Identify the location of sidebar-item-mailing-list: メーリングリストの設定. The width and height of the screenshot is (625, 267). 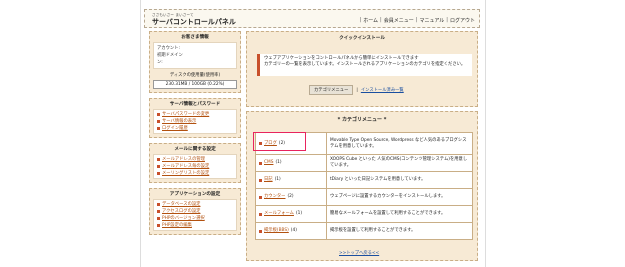
(195, 173).